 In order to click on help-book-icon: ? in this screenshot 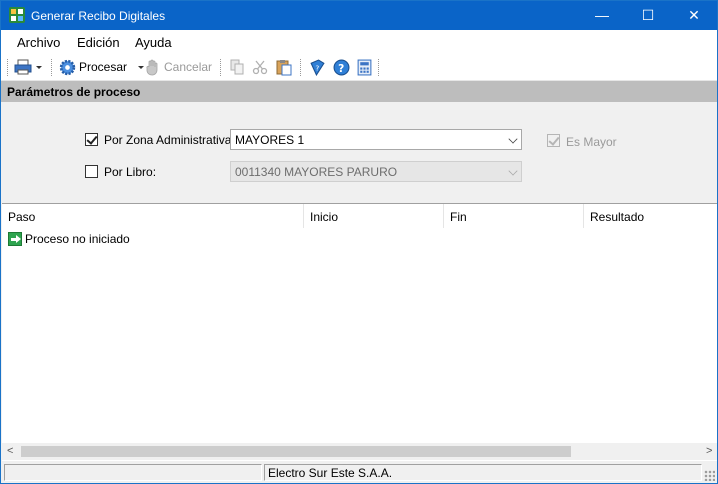, I will do `click(317, 67)`.